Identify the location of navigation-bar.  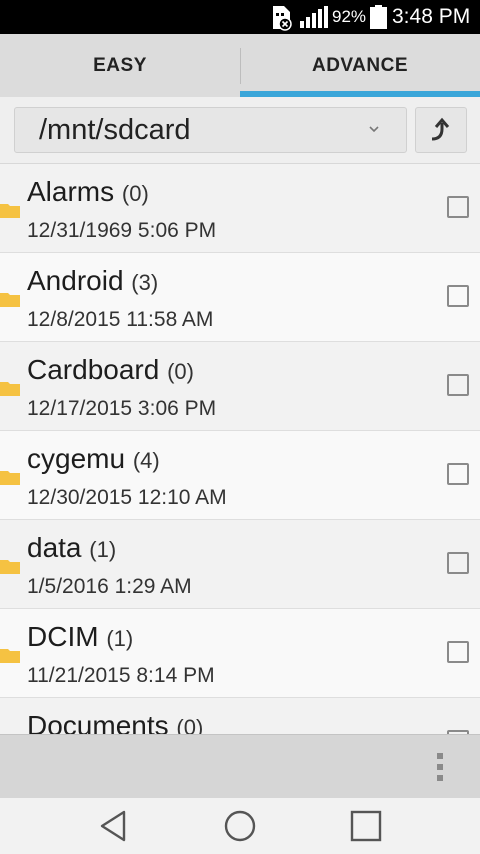
(240, 826).